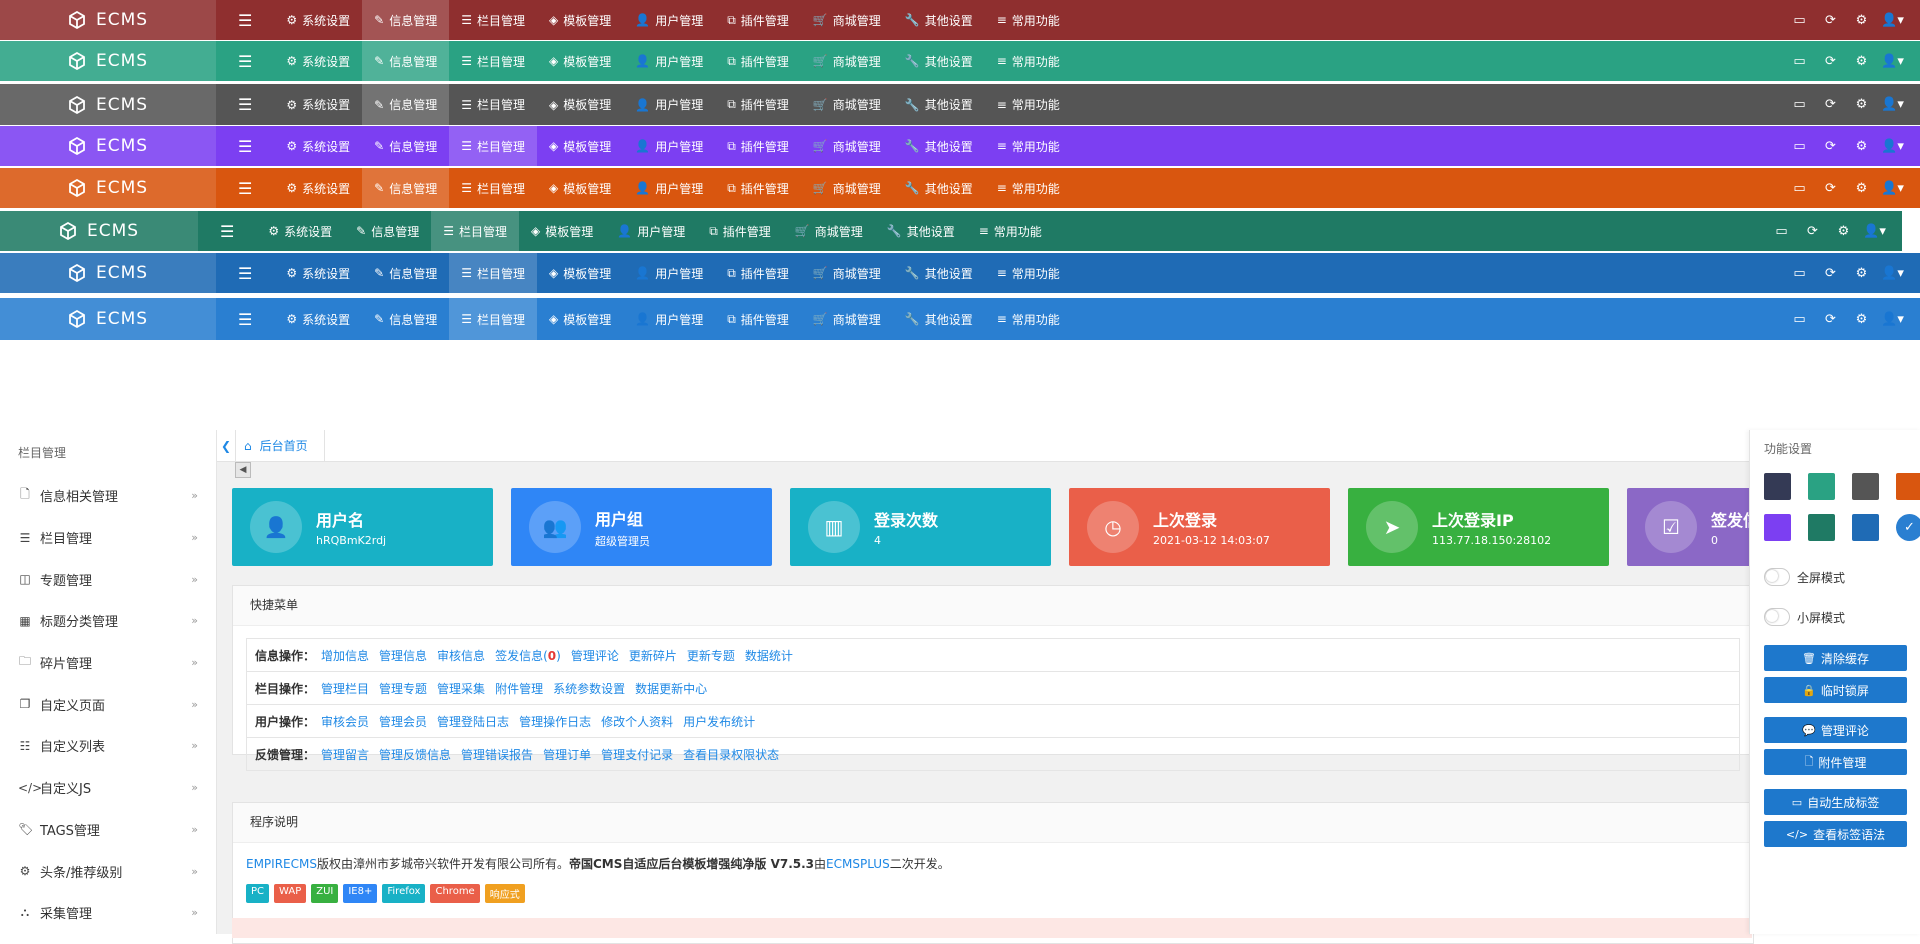 The image size is (1920, 944). What do you see at coordinates (595, 655) in the screenshot?
I see `quick-link: 管理评论` at bounding box center [595, 655].